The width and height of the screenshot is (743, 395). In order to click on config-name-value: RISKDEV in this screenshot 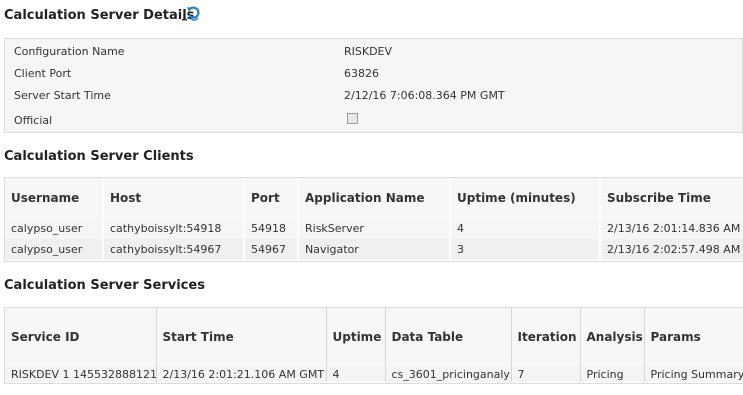, I will do `click(368, 51)`.